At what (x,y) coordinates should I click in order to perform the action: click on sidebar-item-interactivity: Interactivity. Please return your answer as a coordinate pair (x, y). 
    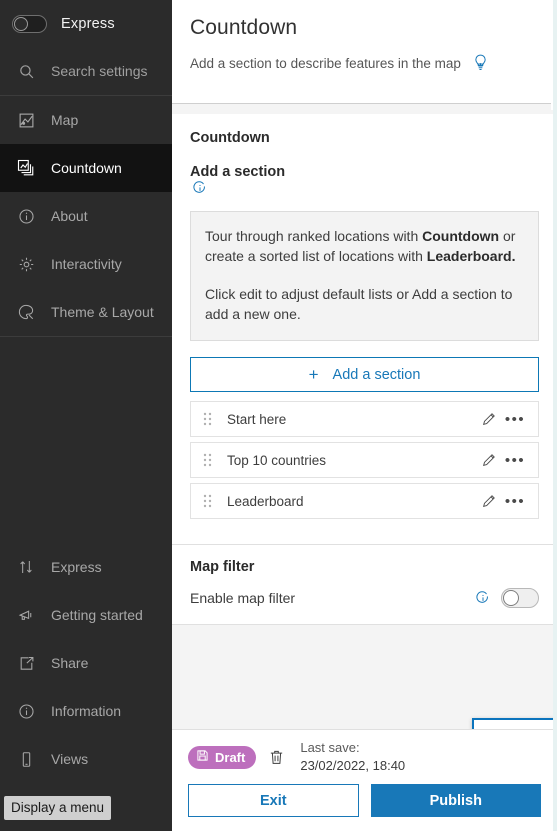
    Looking at the image, I should click on (86, 264).